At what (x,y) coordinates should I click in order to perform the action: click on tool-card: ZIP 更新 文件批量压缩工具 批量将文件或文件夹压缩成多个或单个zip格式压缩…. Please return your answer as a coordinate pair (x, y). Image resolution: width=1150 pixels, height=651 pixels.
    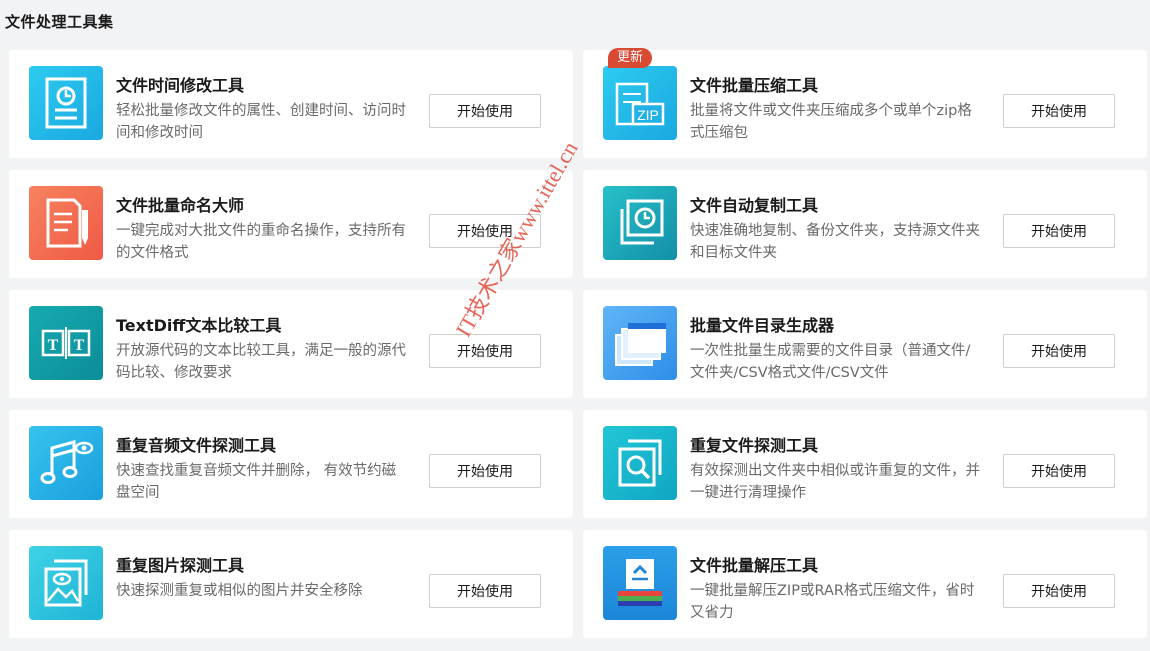
    Looking at the image, I should click on (865, 103).